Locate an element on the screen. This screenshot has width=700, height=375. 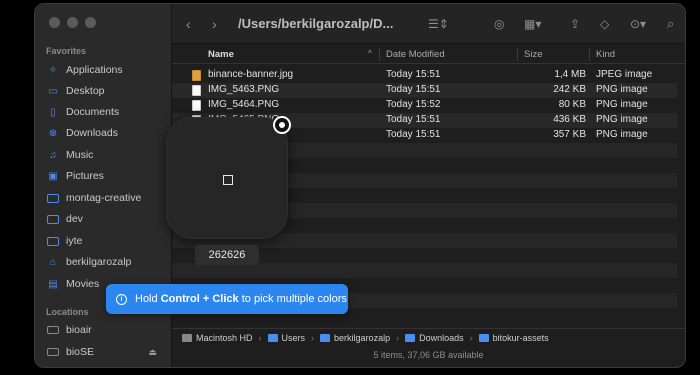
window-controls is located at coordinates (72, 22).